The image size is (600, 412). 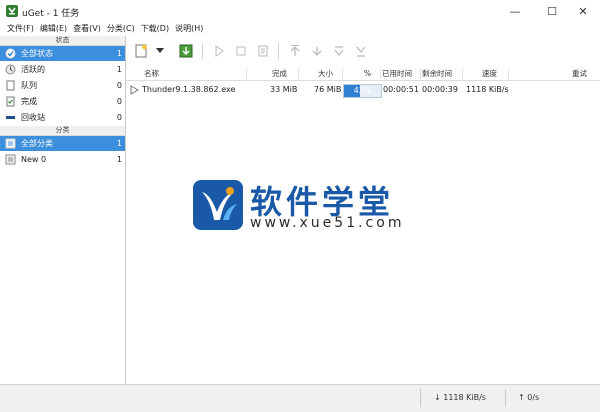 I want to click on arrow-down-icon, so click(x=339, y=51).